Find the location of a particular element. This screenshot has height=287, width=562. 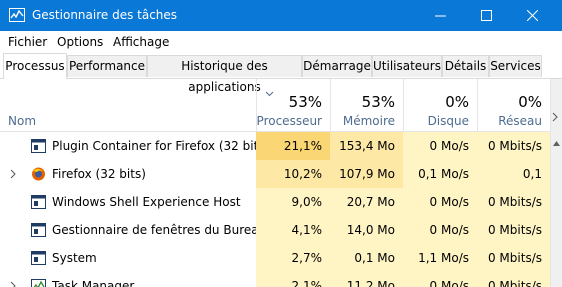

close-icon is located at coordinates (532, 15).